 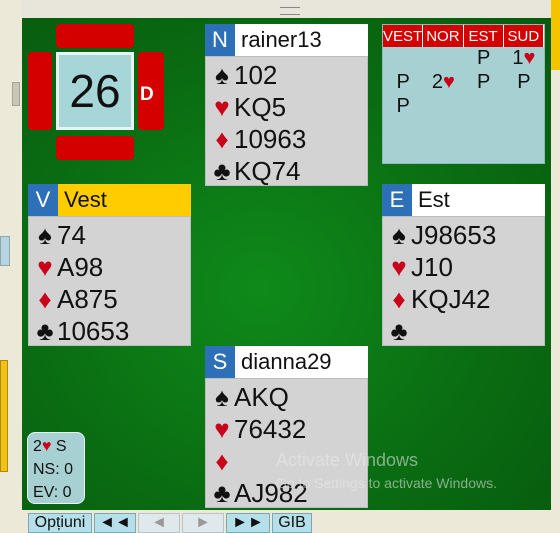 What do you see at coordinates (286, 362) in the screenshot?
I see `south-seat-header: S dianna29` at bounding box center [286, 362].